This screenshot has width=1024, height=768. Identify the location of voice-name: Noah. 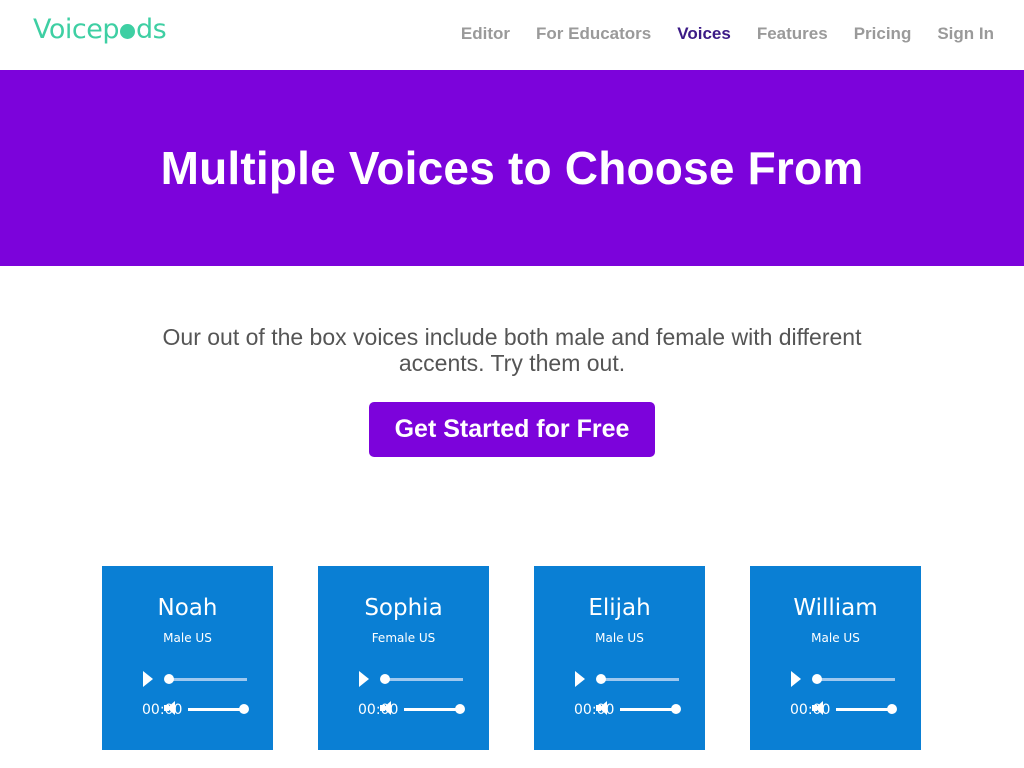
(187, 608).